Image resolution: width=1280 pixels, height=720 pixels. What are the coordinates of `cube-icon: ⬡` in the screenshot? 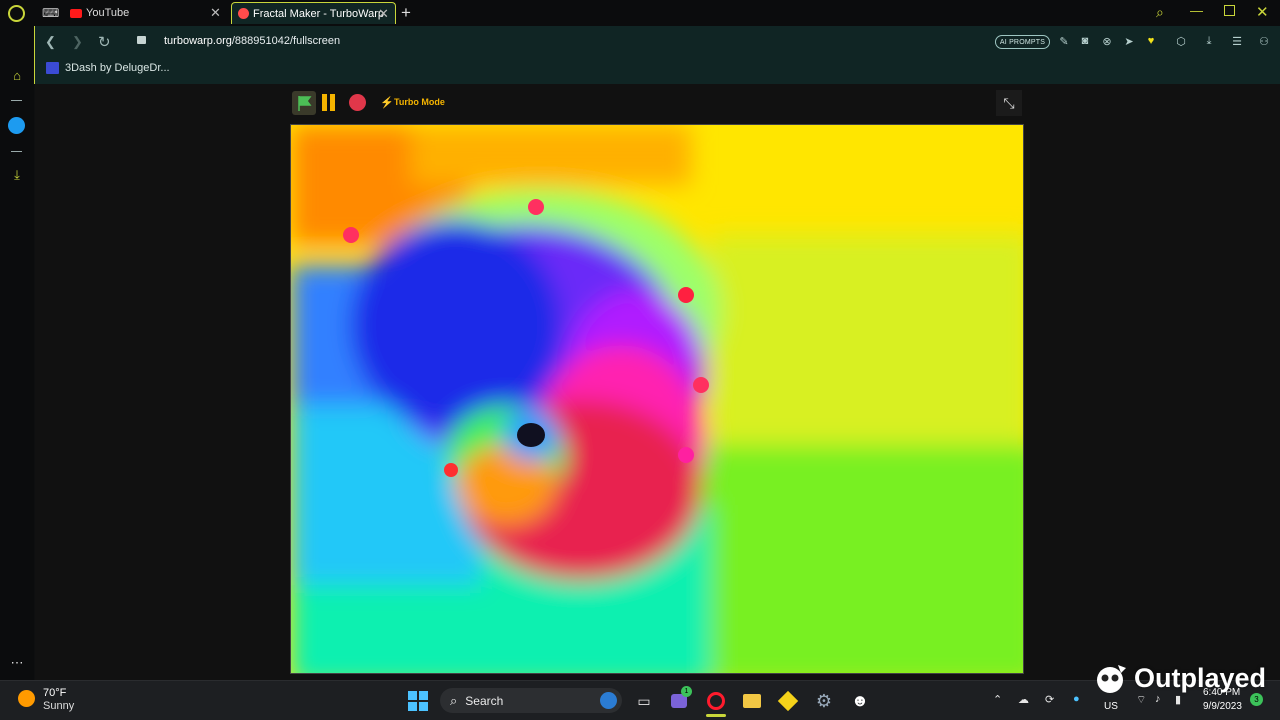 It's located at (1181, 41).